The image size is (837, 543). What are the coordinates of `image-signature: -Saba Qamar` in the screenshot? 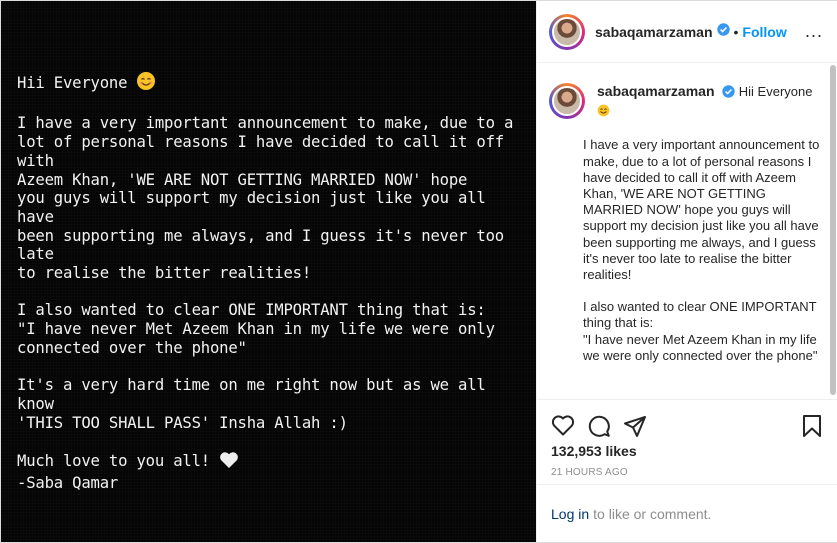 It's located at (68, 482).